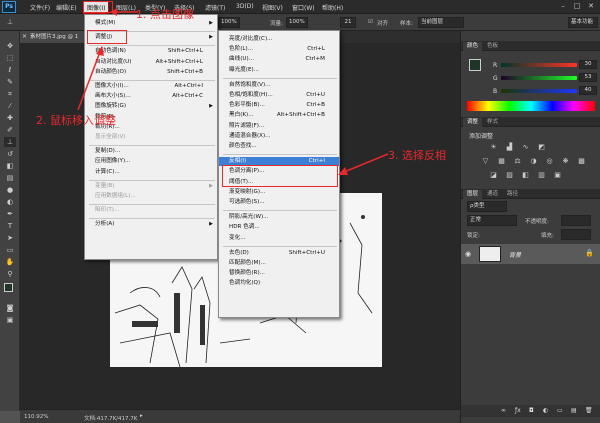  I want to click on blur-tool-icon: ●, so click(10, 190).